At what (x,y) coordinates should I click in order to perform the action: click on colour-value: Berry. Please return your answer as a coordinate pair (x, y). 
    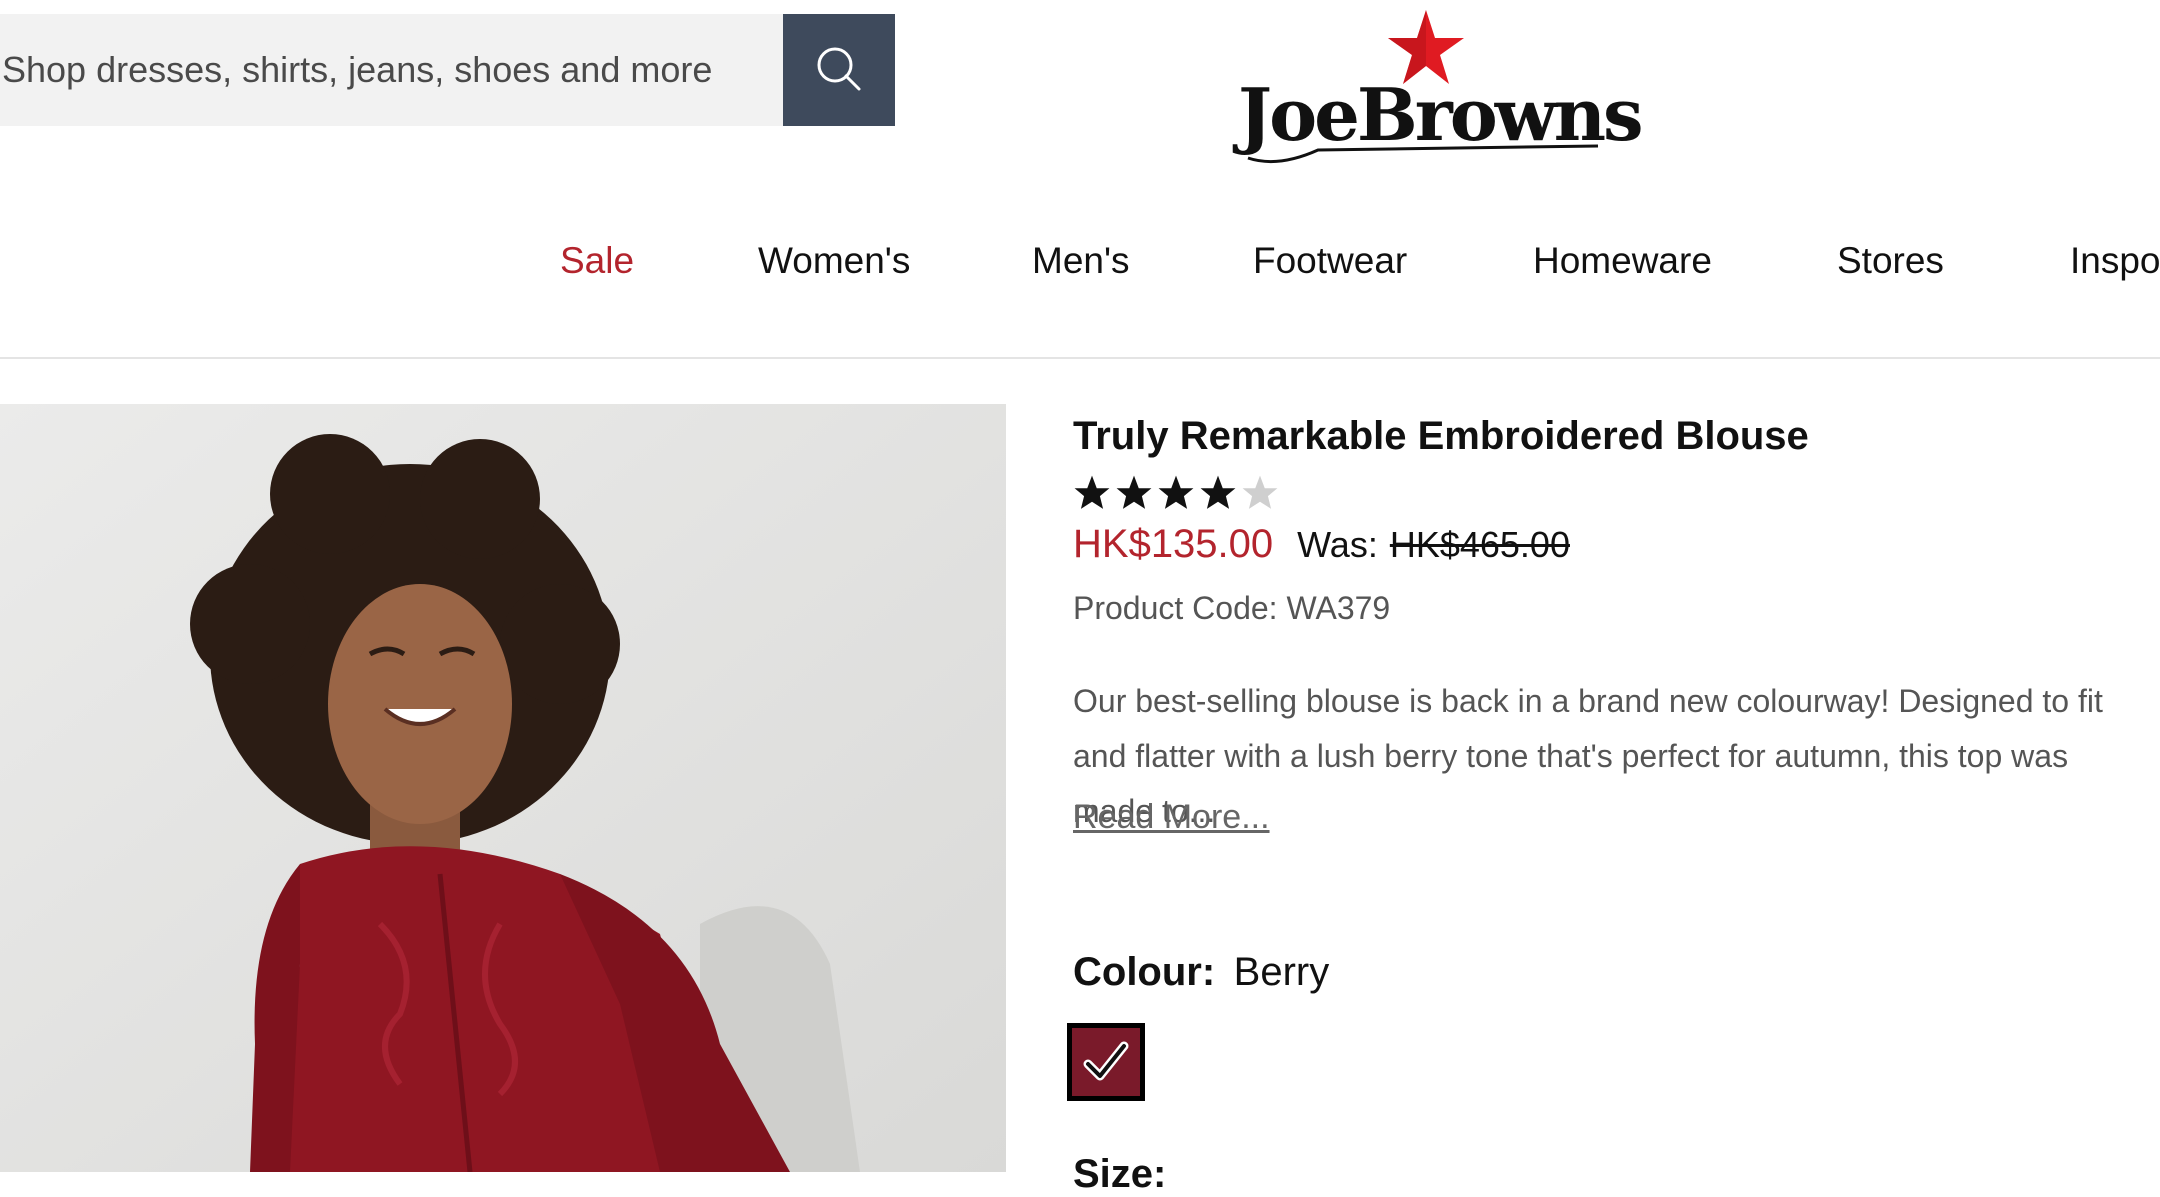
    Looking at the image, I should click on (1281, 972).